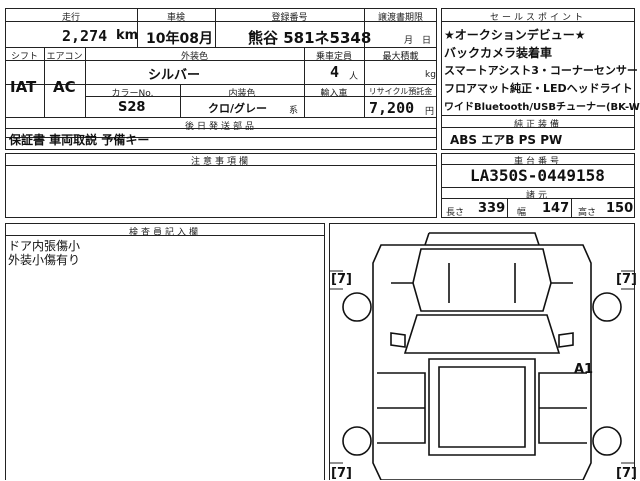 This screenshot has height=481, width=640. What do you see at coordinates (522, 213) in the screenshot?
I see `width-label: 幅` at bounding box center [522, 213].